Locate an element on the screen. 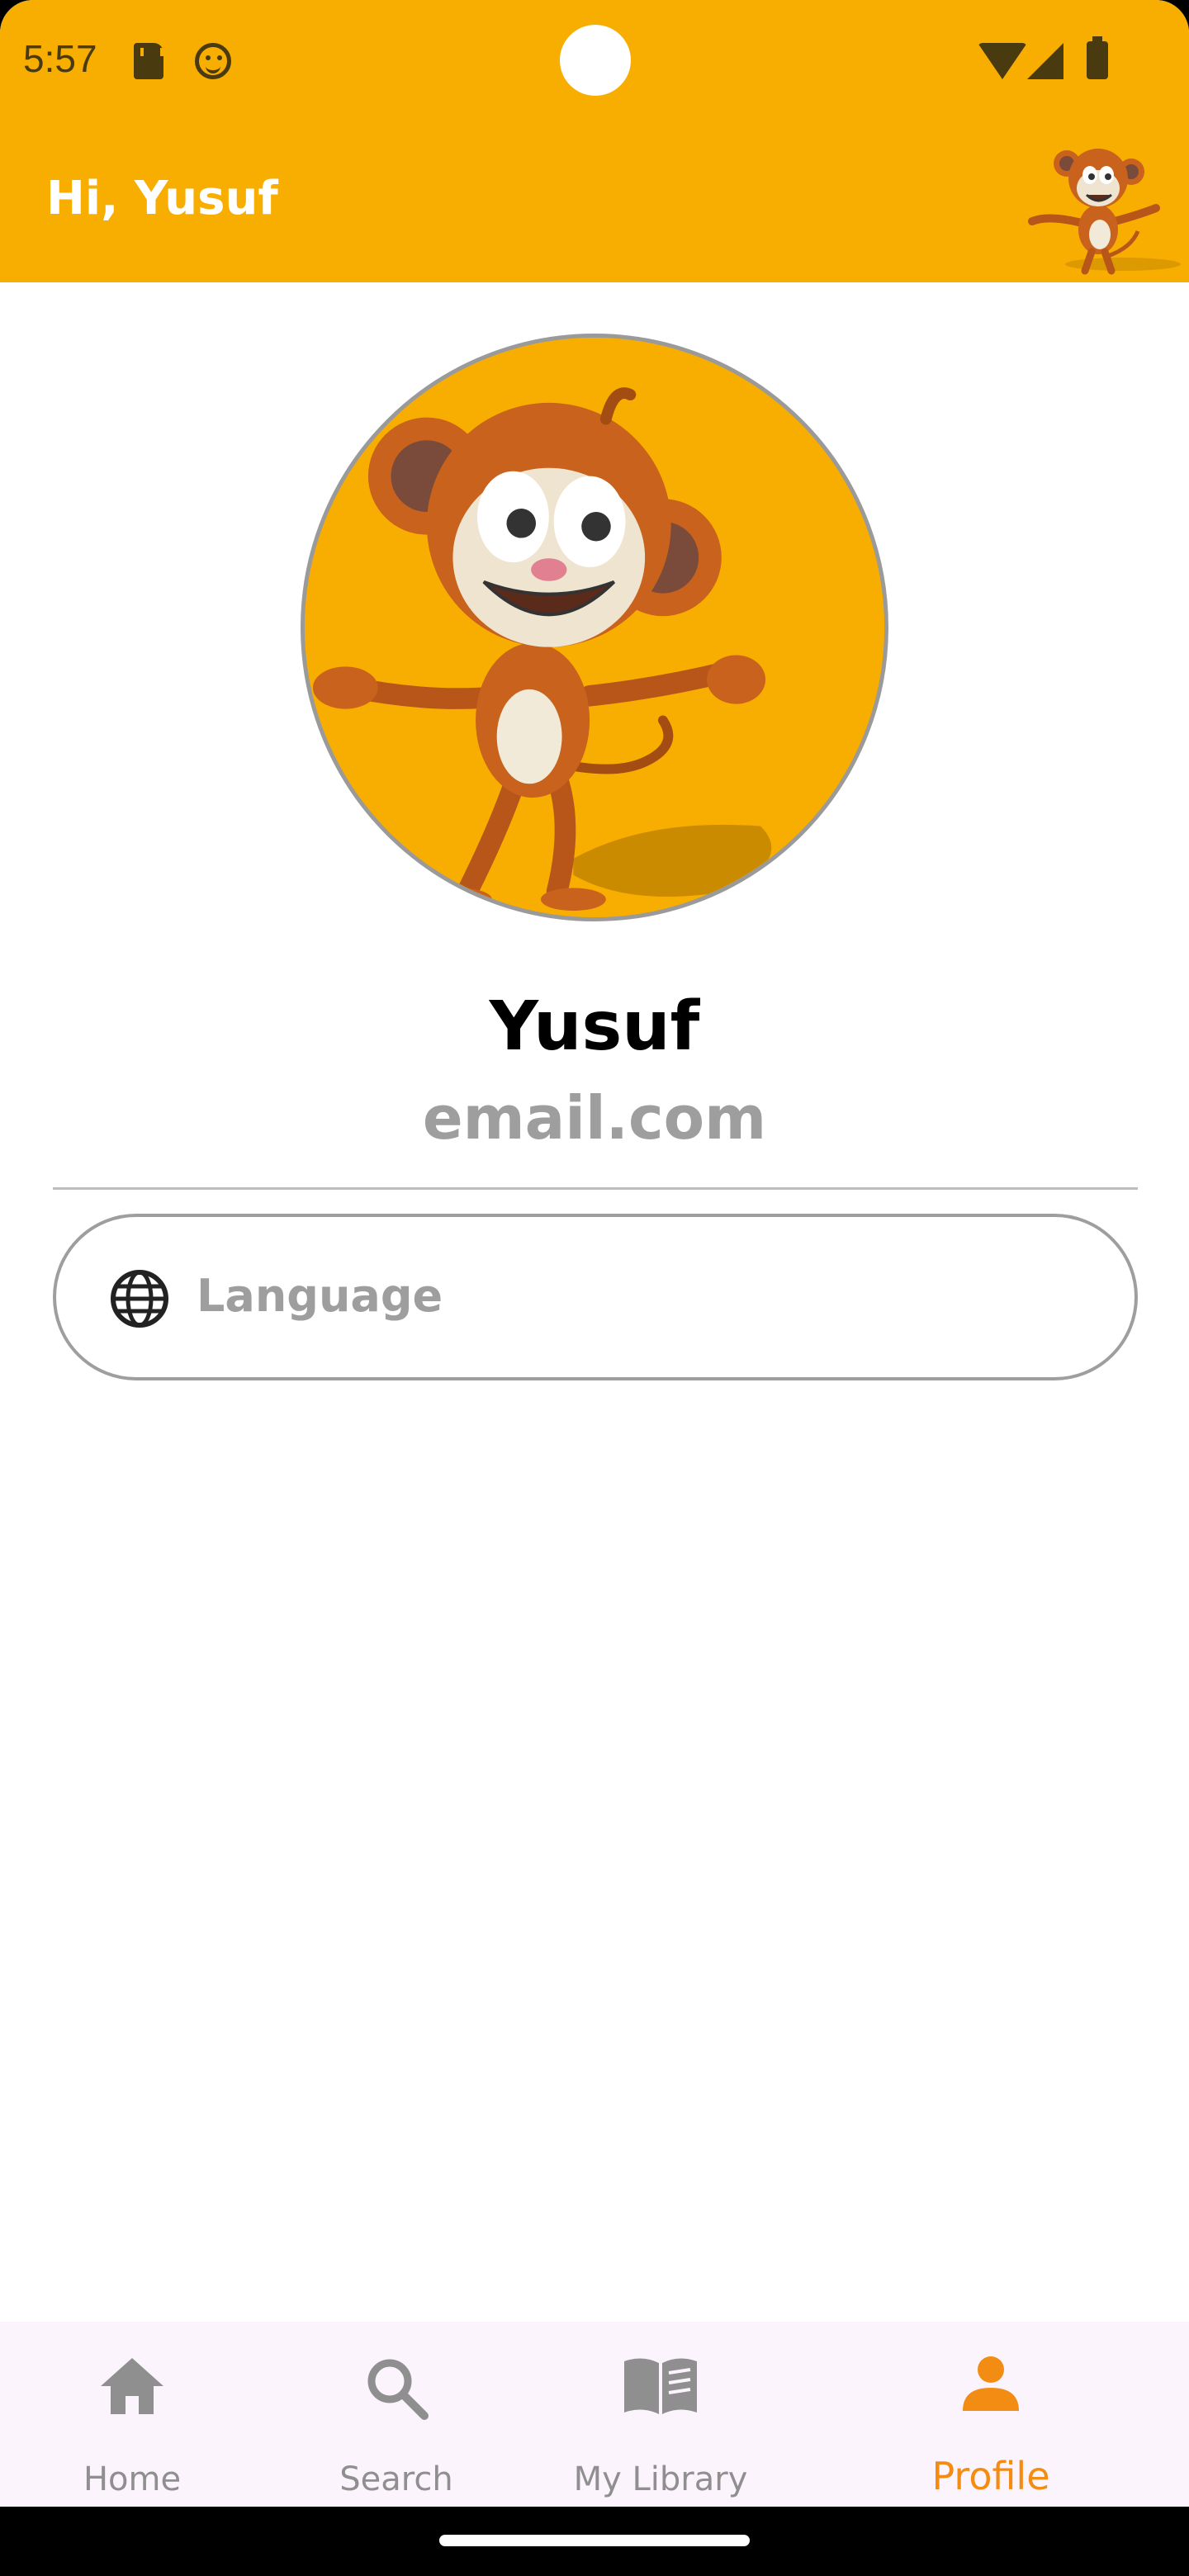 The height and width of the screenshot is (2576, 1189). home-indicator is located at coordinates (594, 2540).